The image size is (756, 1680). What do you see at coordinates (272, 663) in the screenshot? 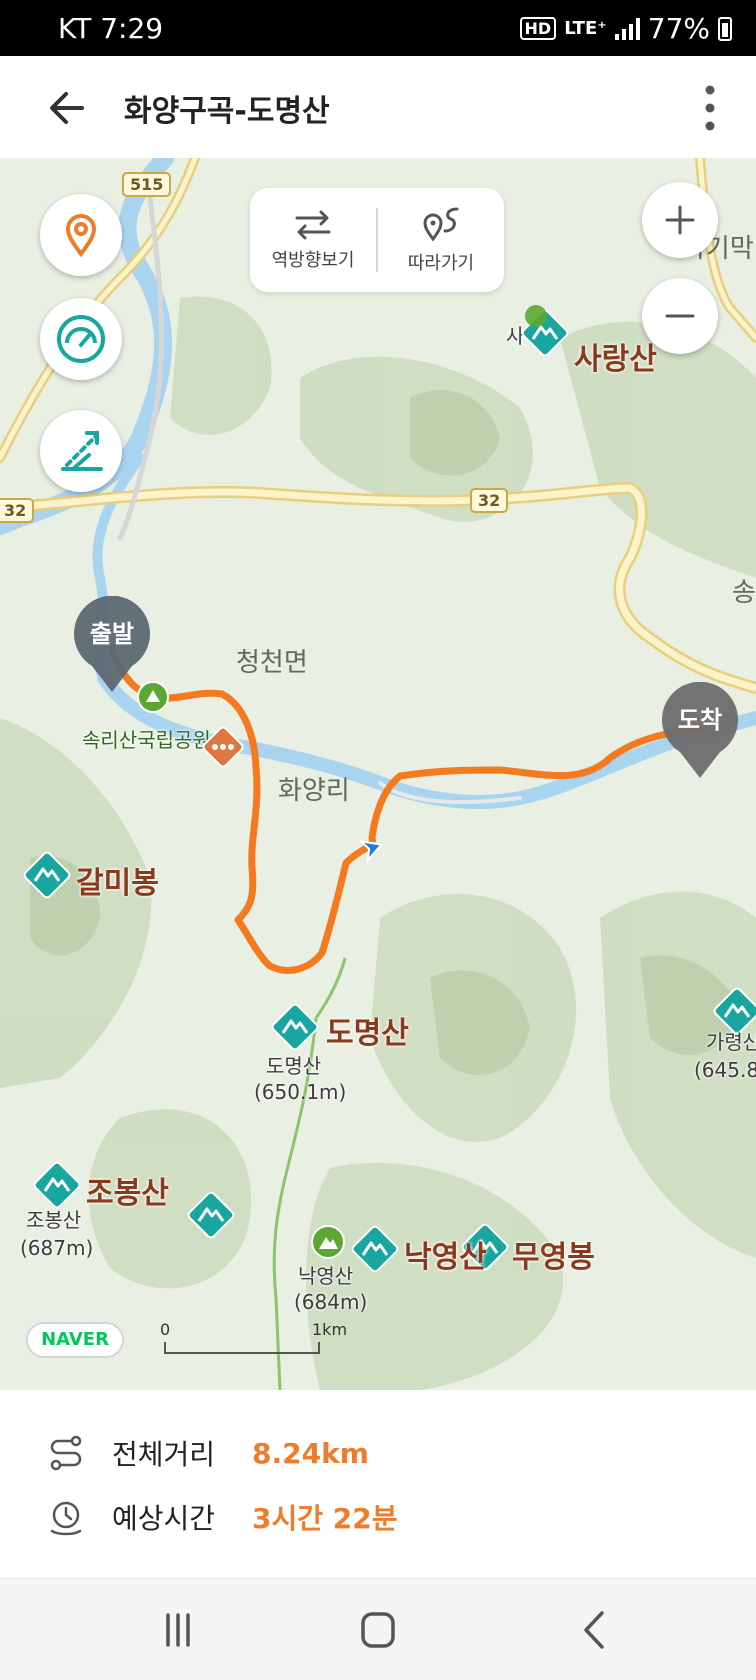
I see `place-label-cheongcheon: 청천면` at bounding box center [272, 663].